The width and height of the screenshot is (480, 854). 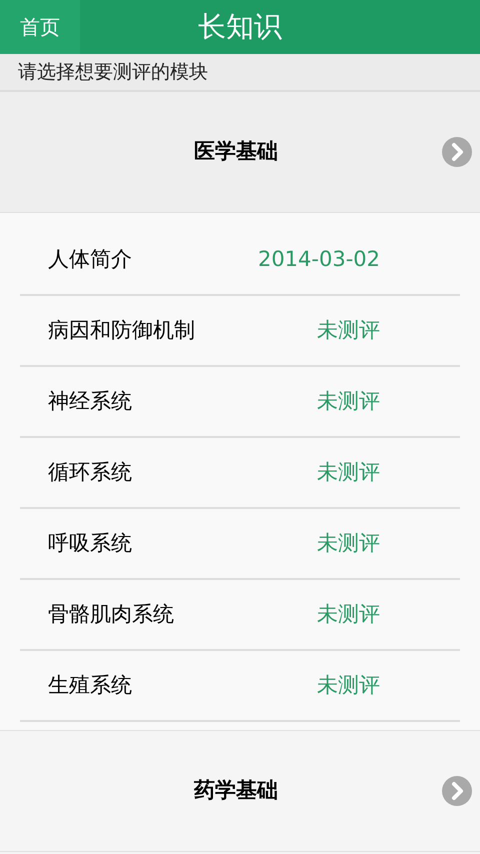 I want to click on list-item: 呼吸系统 未测评, so click(x=240, y=544).